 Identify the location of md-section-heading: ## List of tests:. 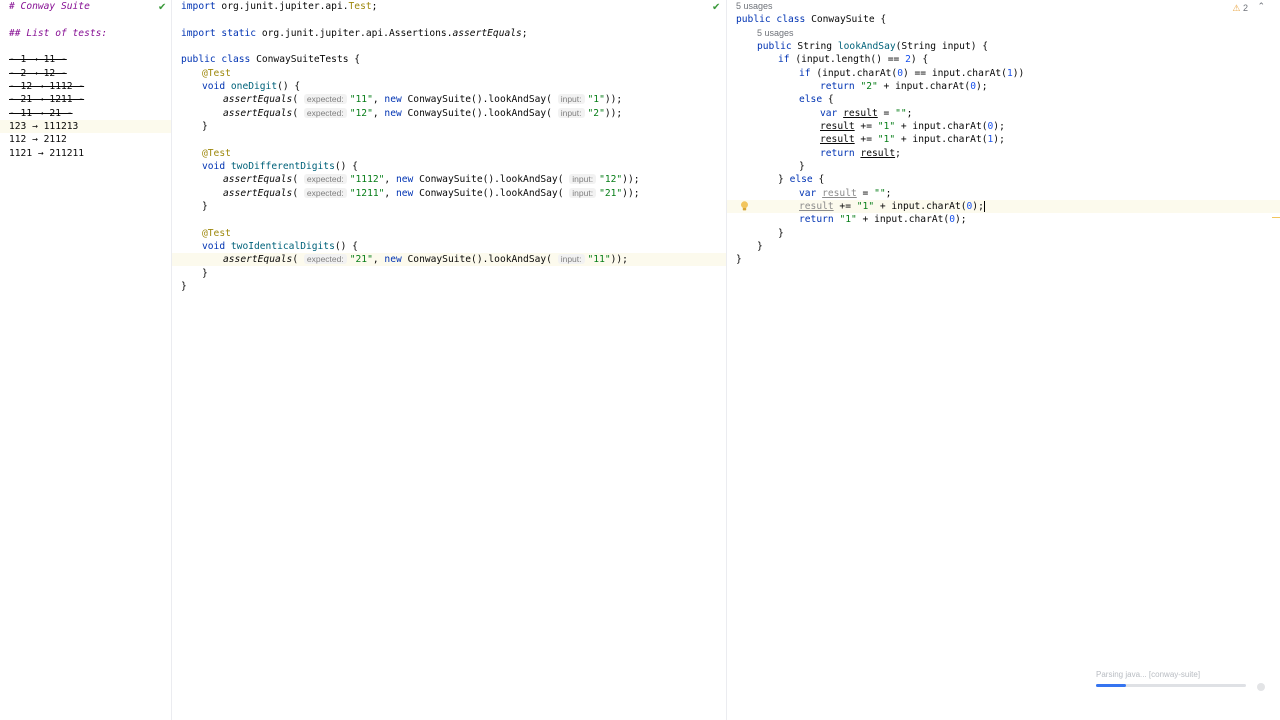
(58, 33).